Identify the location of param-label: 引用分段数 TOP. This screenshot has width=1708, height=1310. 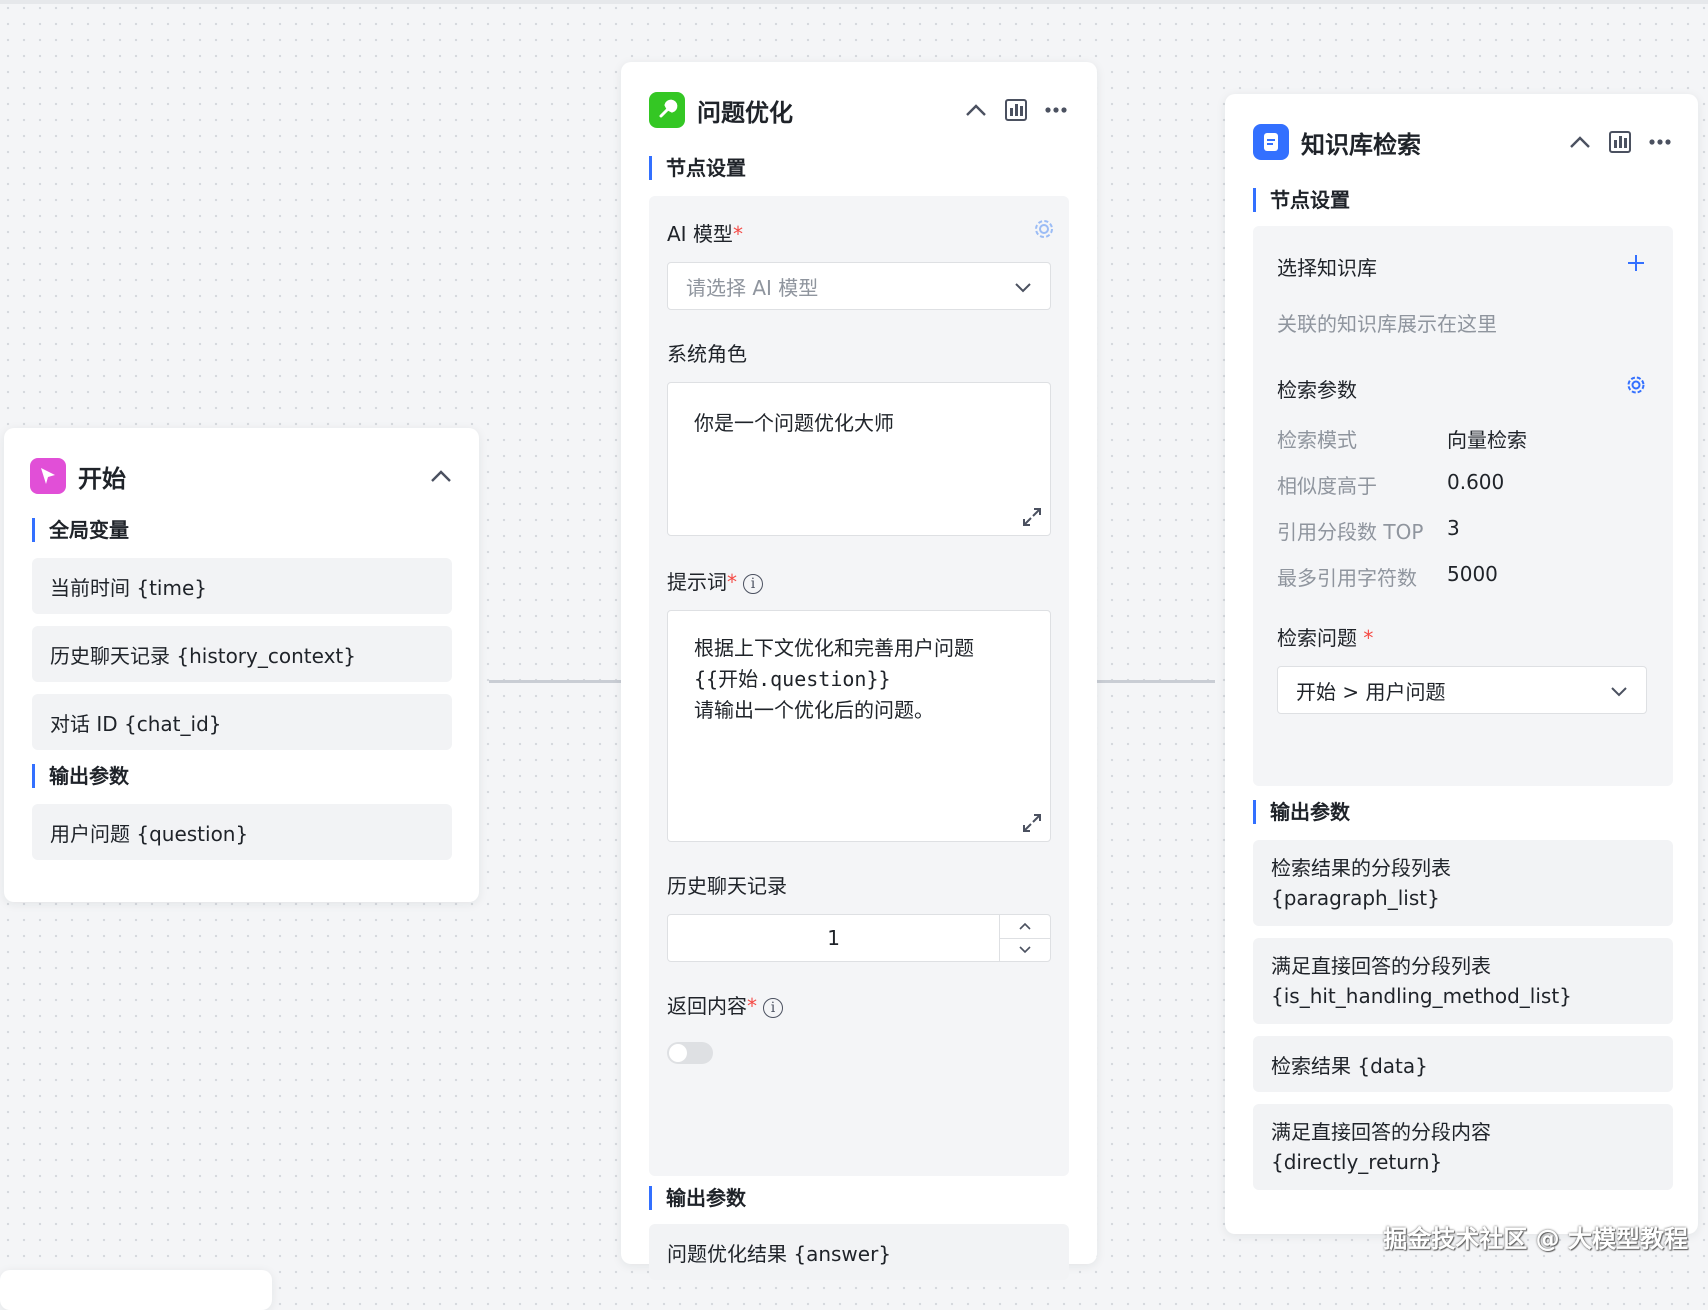
(1350, 532).